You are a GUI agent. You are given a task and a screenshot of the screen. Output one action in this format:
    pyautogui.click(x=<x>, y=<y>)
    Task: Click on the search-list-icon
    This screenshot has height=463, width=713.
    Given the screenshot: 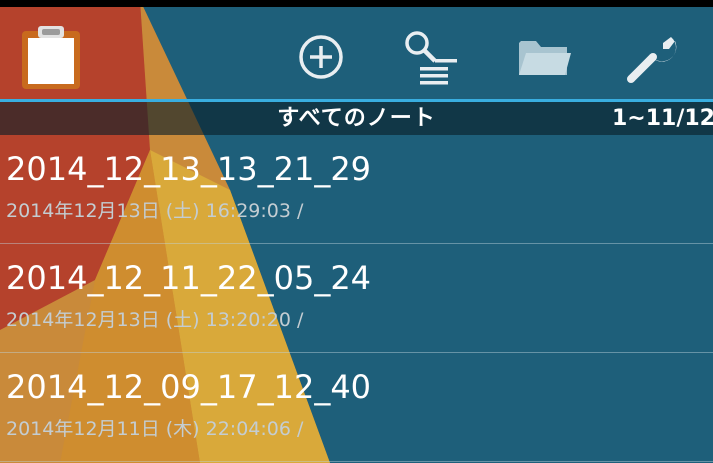 What is the action you would take?
    pyautogui.click(x=431, y=57)
    